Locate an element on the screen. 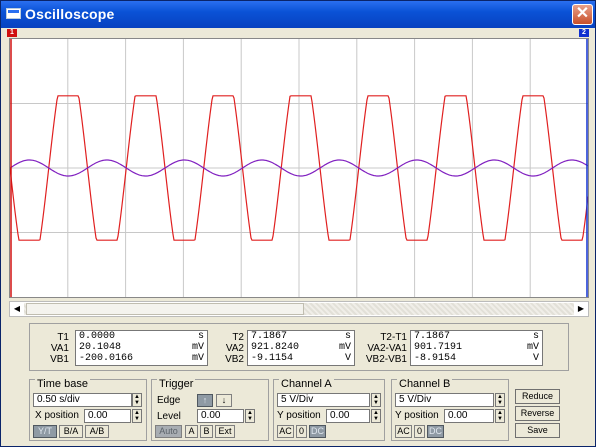 The height and width of the screenshot is (447, 596). va2va1-unit: mV is located at coordinates (532, 347).